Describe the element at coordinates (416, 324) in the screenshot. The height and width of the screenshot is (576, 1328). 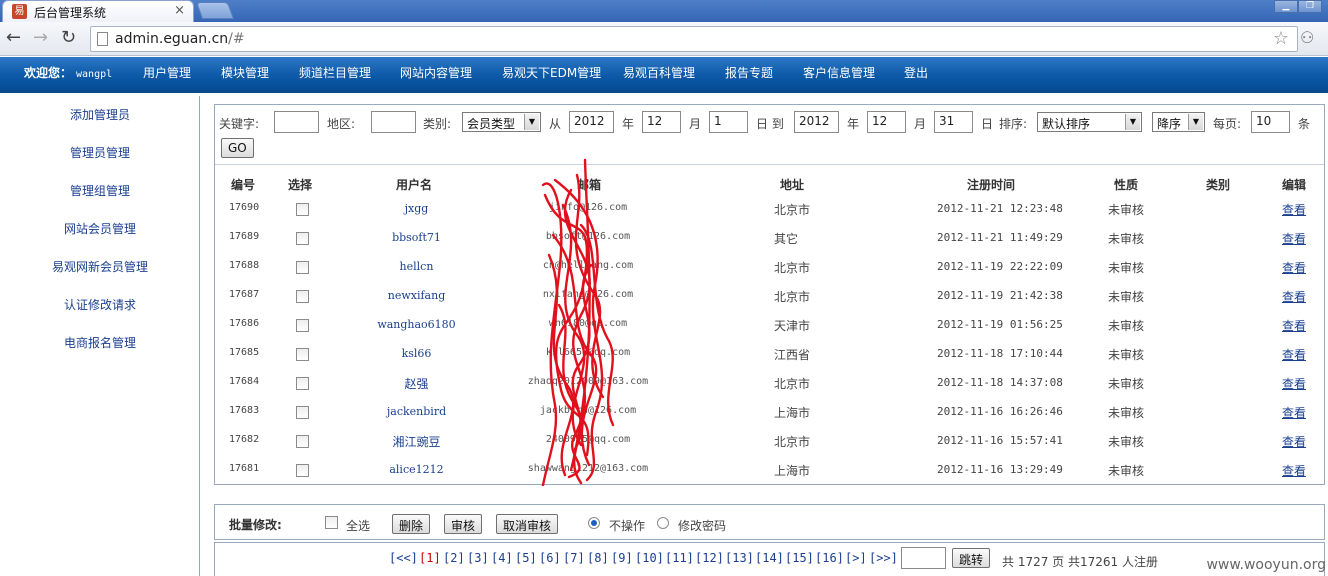
I see `row-username: wanghao6180` at that location.